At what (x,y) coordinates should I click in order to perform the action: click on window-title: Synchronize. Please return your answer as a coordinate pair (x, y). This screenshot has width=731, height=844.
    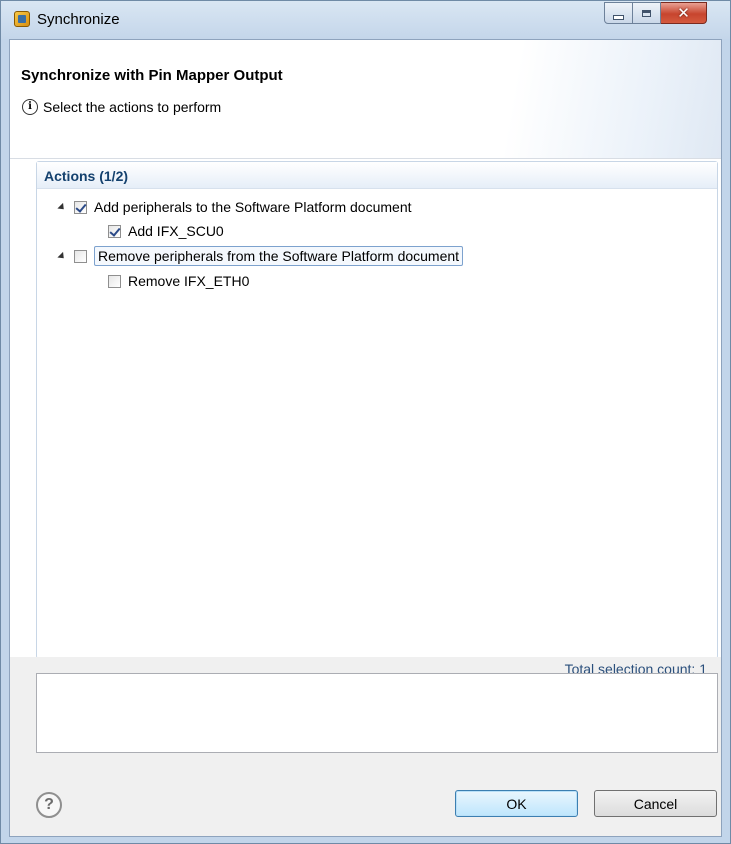
    Looking at the image, I should click on (78, 19).